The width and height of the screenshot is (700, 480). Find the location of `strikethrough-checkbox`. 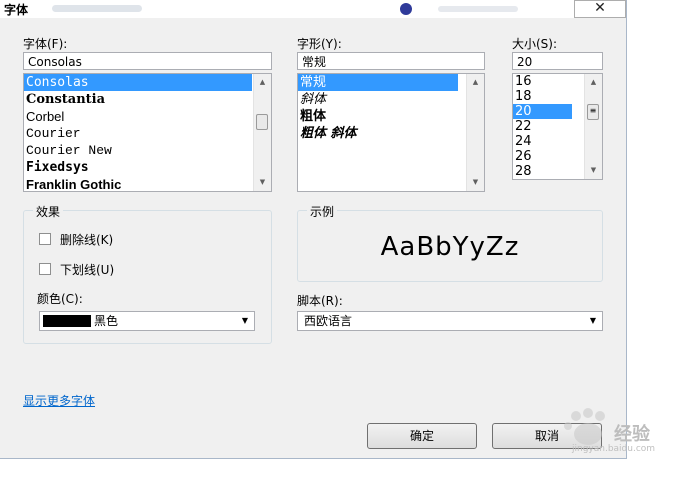

strikethrough-checkbox is located at coordinates (45, 239).